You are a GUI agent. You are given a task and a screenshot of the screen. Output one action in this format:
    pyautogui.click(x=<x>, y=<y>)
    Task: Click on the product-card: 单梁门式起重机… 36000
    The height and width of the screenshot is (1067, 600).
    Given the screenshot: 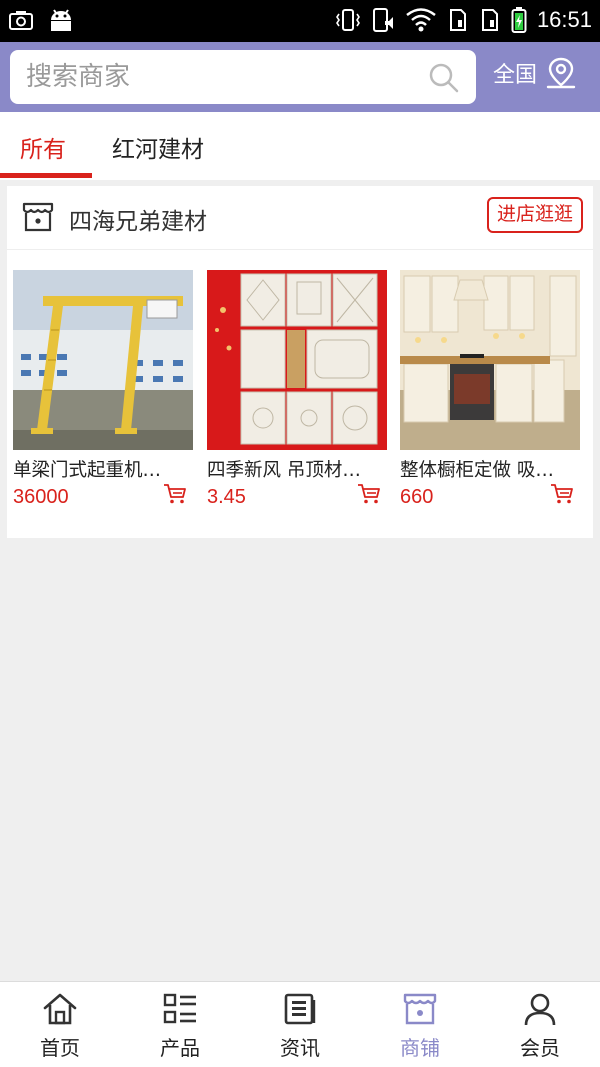 What is the action you would take?
    pyautogui.click(x=103, y=389)
    